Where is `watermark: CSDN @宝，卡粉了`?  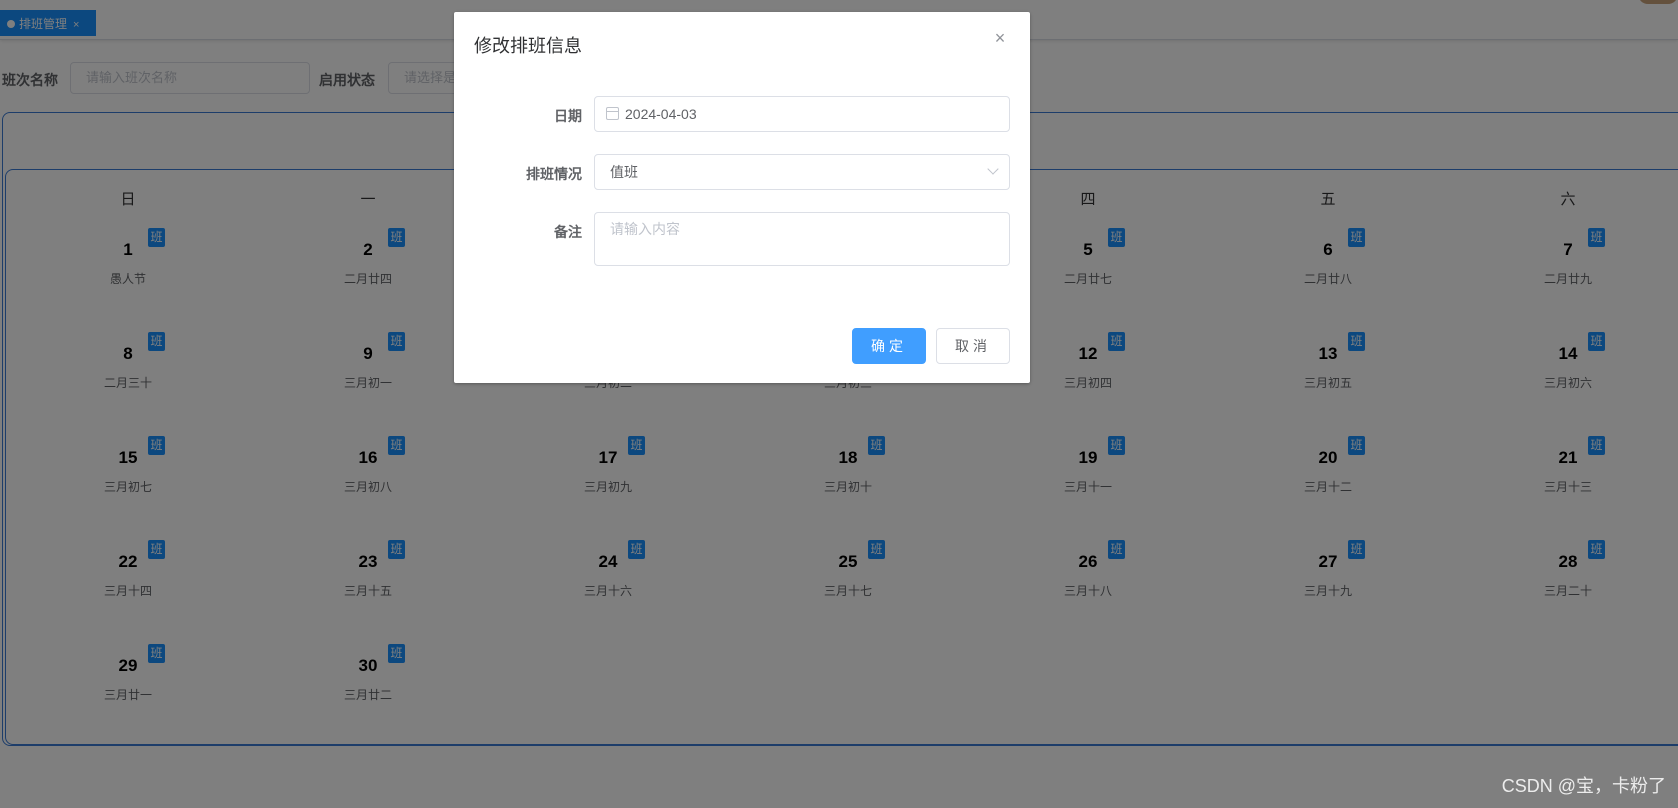 watermark: CSDN @宝，卡粉了 is located at coordinates (1583, 786).